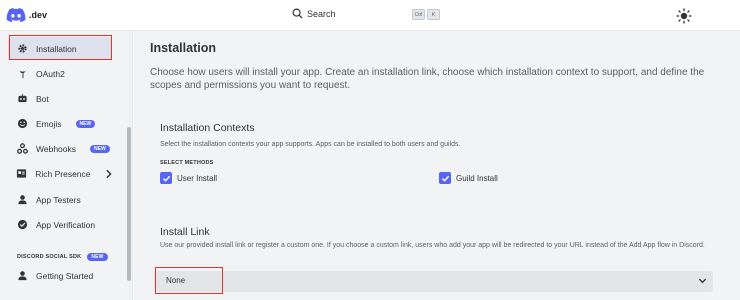 The height and width of the screenshot is (300, 740). Describe the element at coordinates (22, 74) in the screenshot. I see `wrench-icon` at that location.